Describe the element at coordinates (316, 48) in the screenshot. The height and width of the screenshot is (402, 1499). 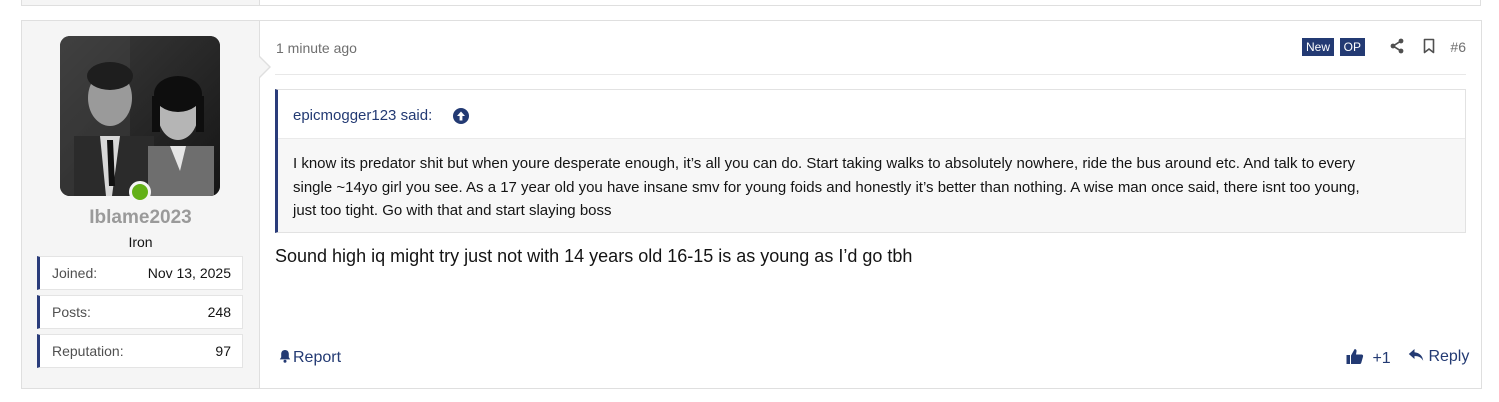
I see `post-time: 1 minute ago` at that location.